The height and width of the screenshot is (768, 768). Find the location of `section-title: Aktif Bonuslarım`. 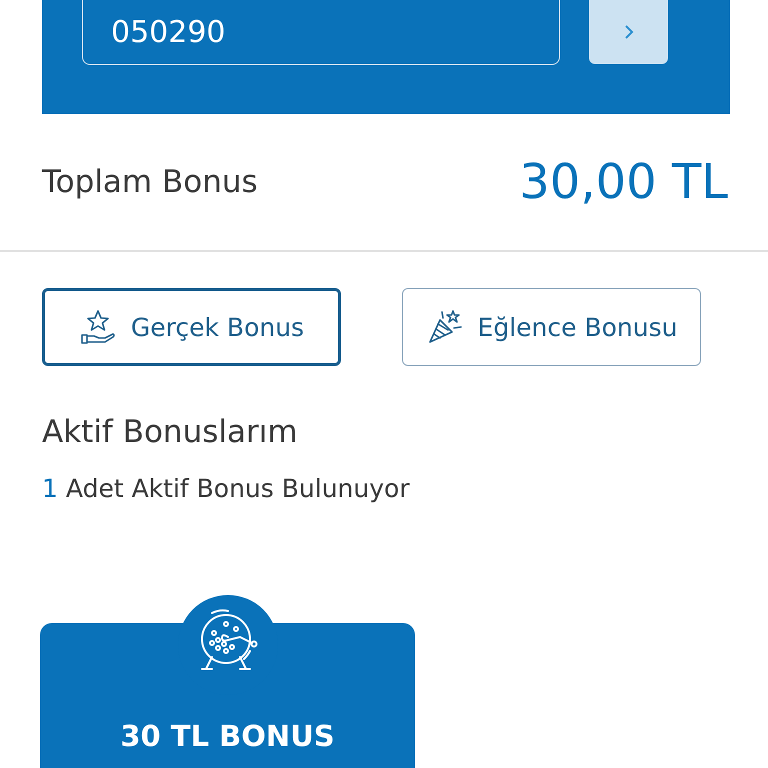

section-title: Aktif Bonuslarım is located at coordinates (170, 432).